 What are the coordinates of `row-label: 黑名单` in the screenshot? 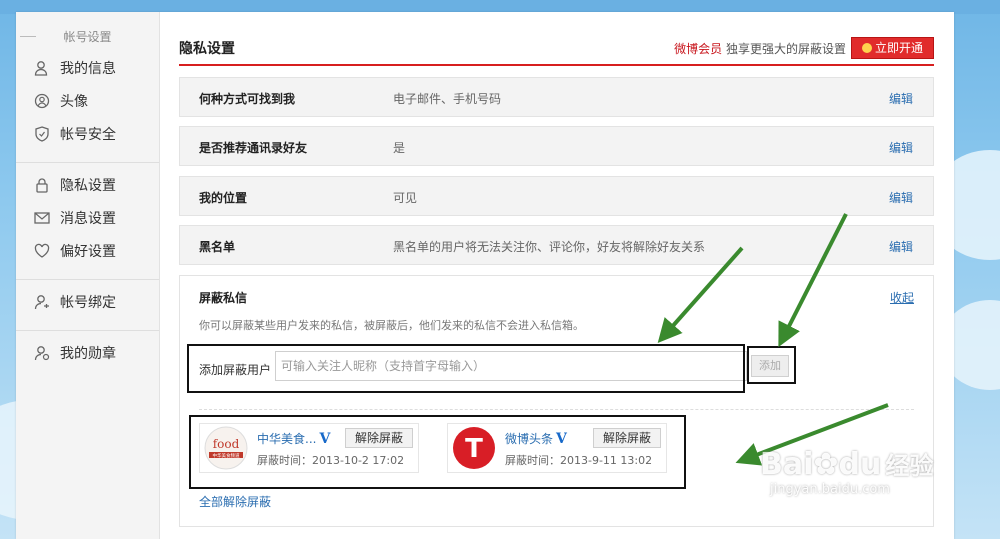 It's located at (217, 247).